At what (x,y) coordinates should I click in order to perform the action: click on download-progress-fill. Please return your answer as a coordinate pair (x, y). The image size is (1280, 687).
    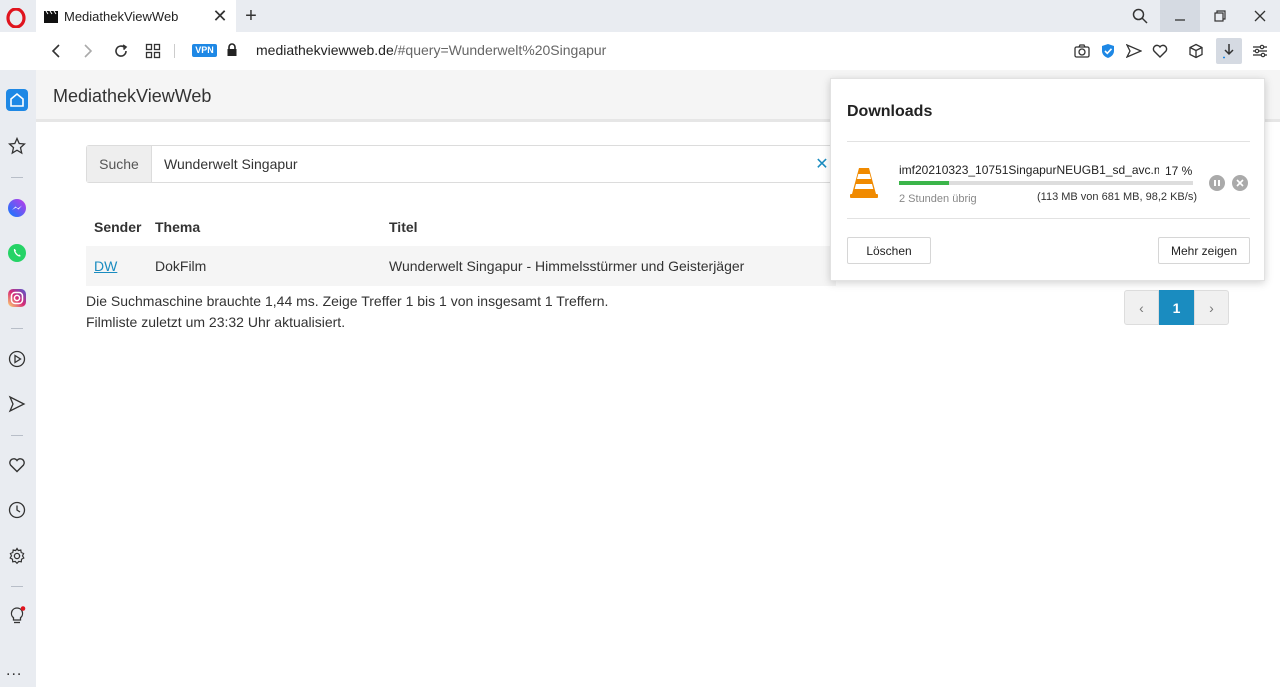
    Looking at the image, I should click on (924, 183).